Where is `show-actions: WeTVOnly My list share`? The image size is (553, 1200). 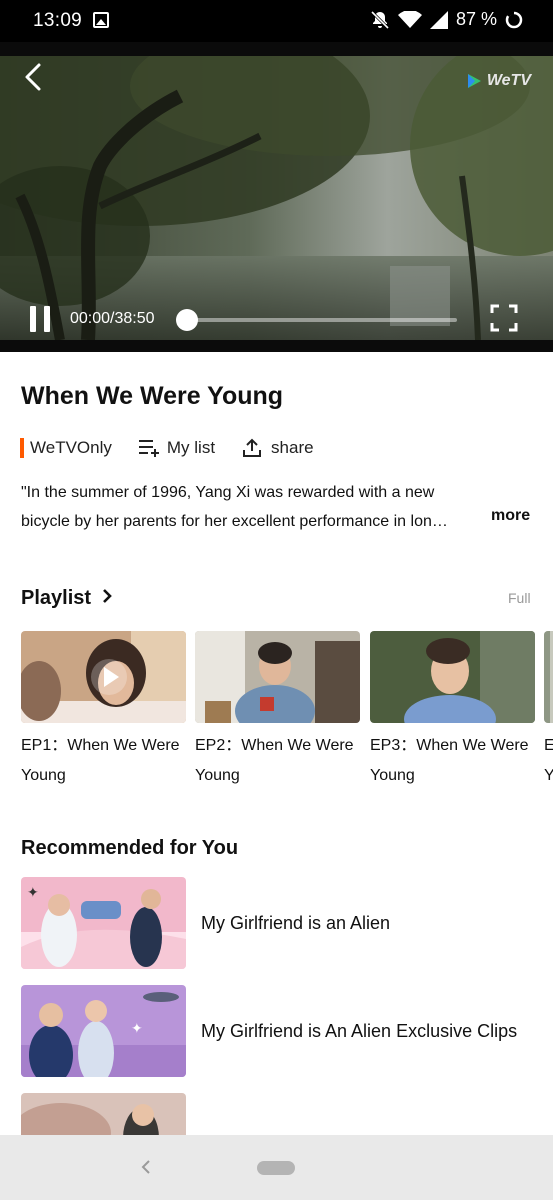
show-actions: WeTVOnly My list share is located at coordinates (167, 448).